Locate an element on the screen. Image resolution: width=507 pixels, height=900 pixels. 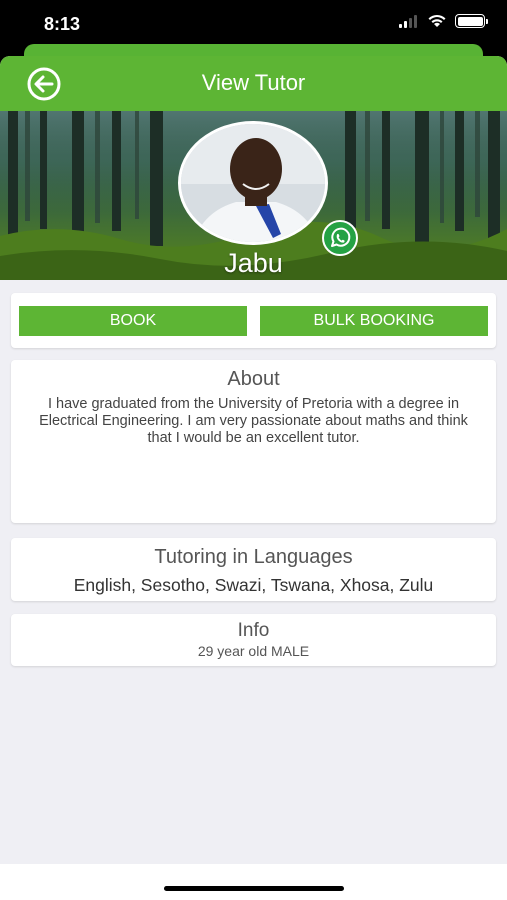
home-indicator is located at coordinates (254, 888).